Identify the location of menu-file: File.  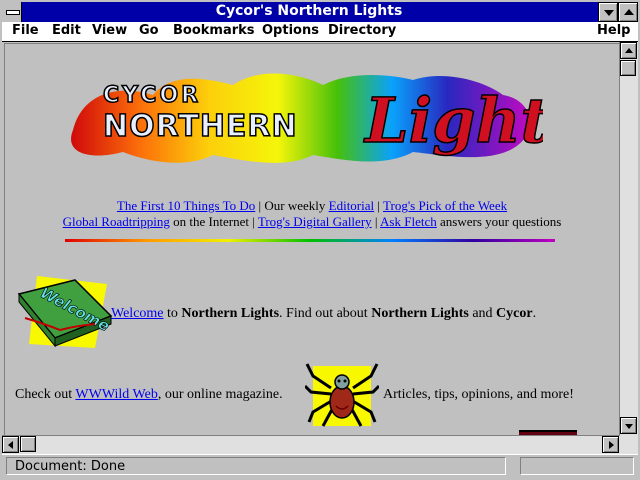
(25, 30).